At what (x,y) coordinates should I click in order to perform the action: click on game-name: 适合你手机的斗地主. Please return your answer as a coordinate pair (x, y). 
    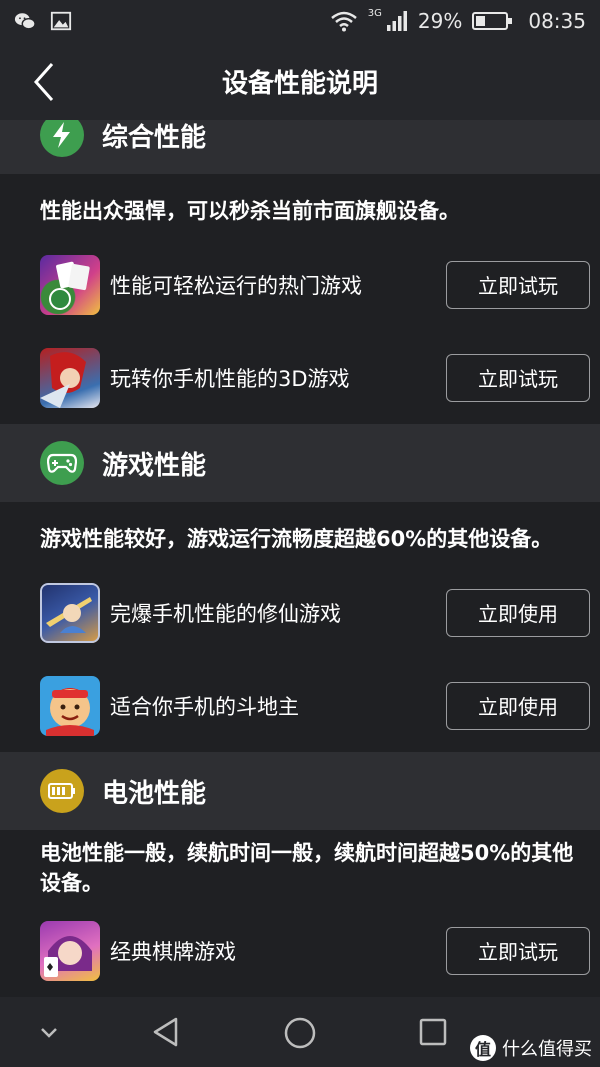
    Looking at the image, I should click on (204, 706).